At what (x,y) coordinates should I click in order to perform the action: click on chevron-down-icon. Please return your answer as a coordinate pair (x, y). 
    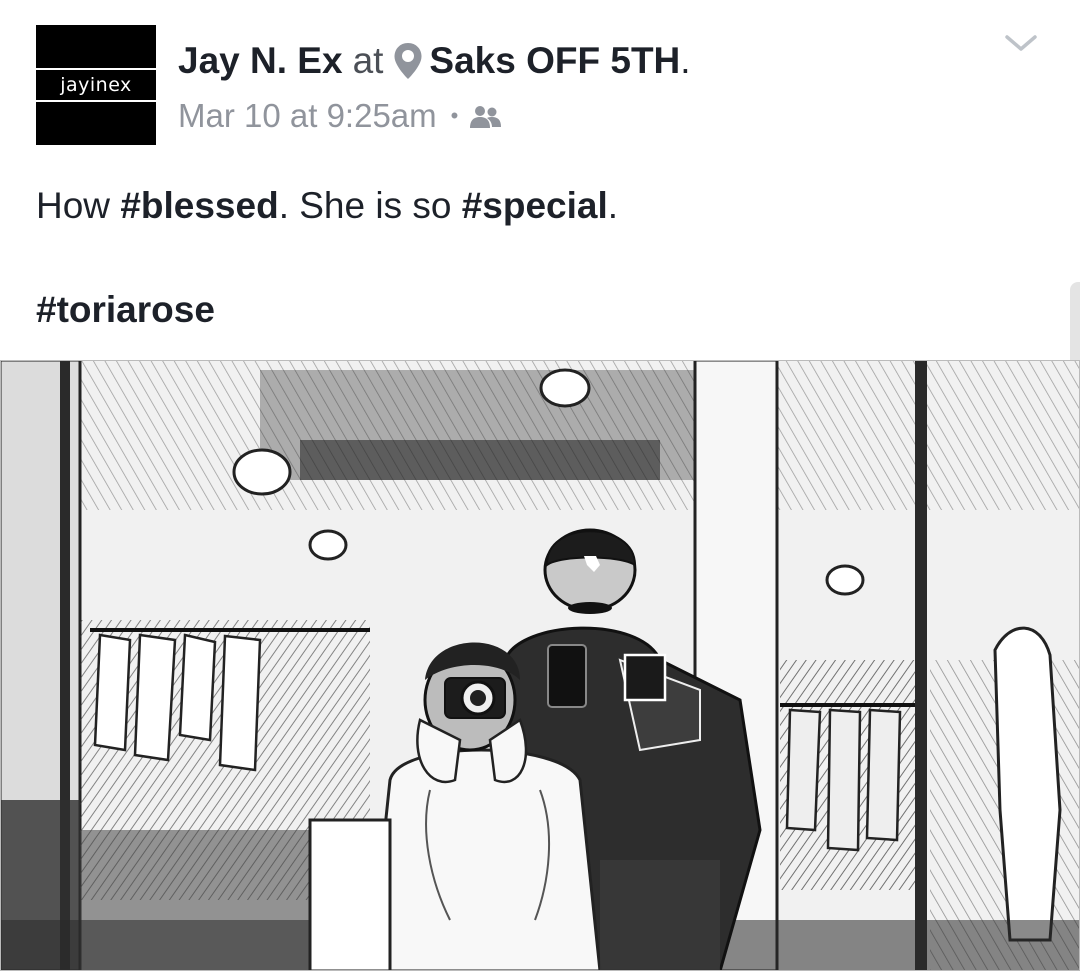
    Looking at the image, I should click on (1021, 43).